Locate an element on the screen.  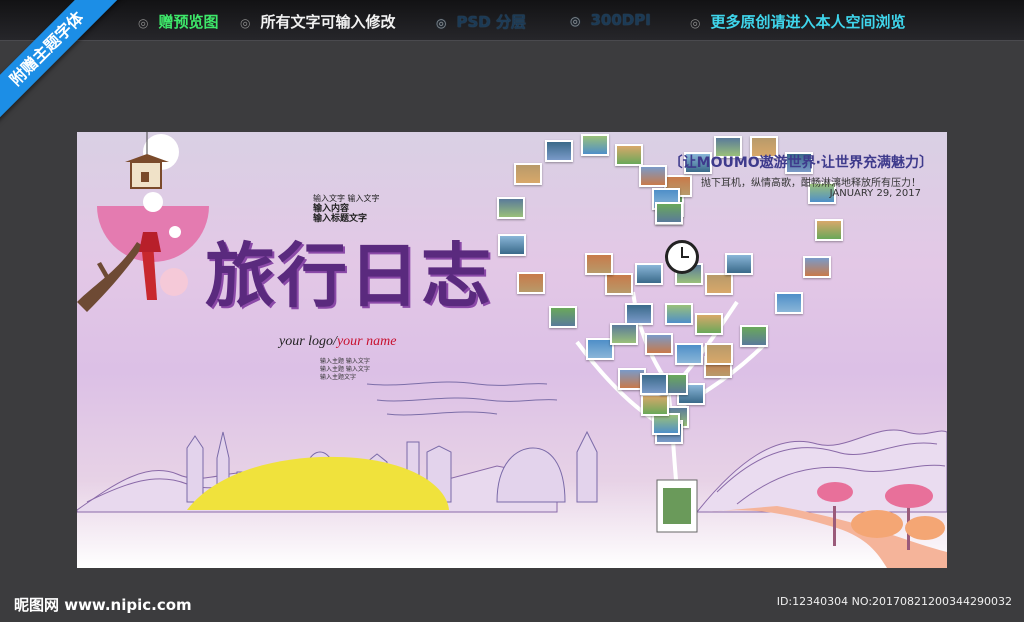
subline: 抛下耳机，纵情高歌，酣畅淋漓地释放所有压力！ is located at coordinates (811, 183).